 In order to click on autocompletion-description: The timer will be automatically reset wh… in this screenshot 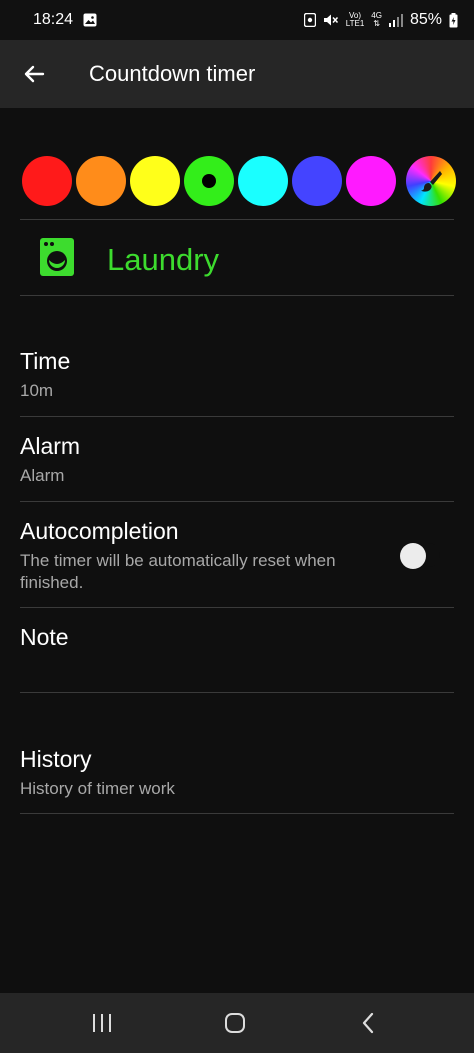, I will do `click(178, 571)`.